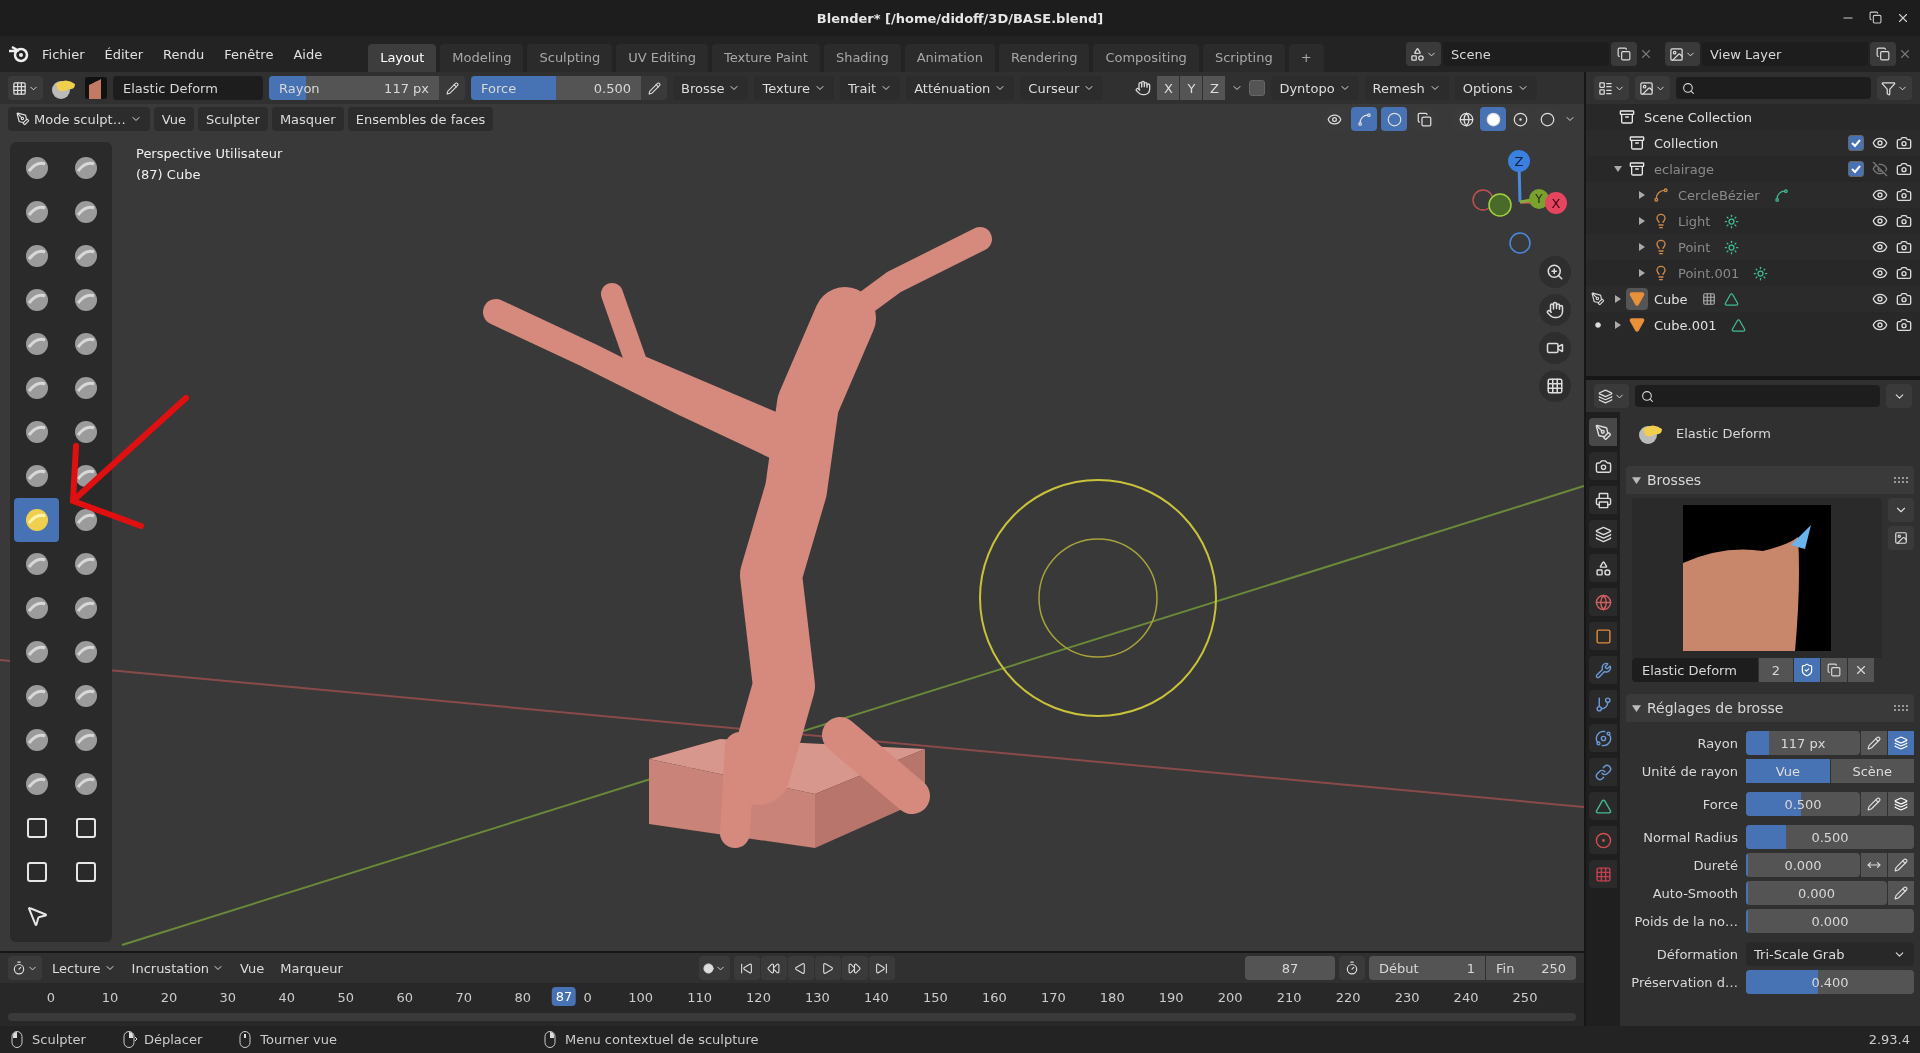 The width and height of the screenshot is (1920, 1053). Describe the element at coordinates (1689, 771) in the screenshot. I see `setting-label: Unité de rayon` at that location.